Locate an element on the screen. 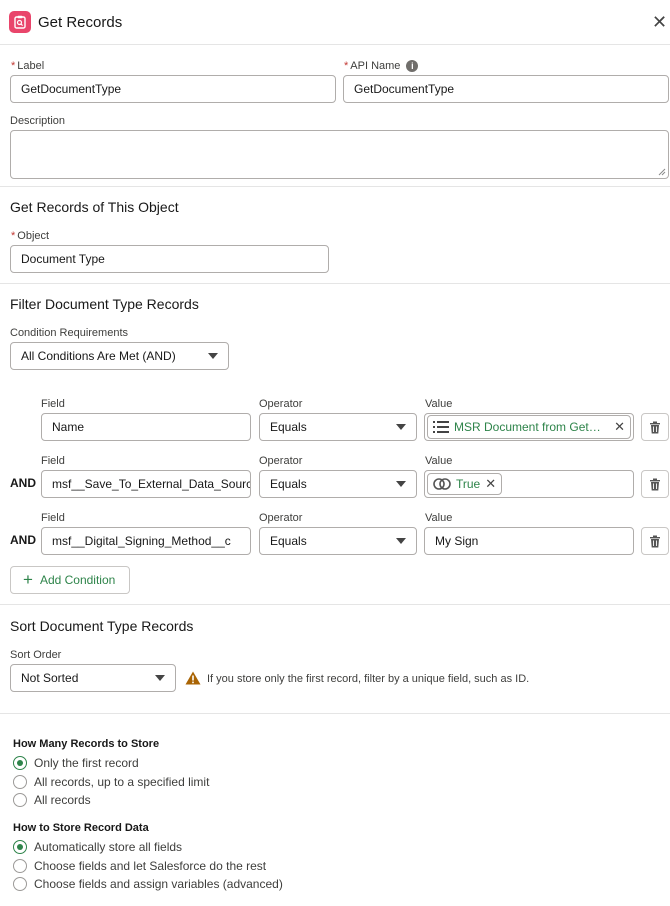  modal-title: Get Records is located at coordinates (80, 22).